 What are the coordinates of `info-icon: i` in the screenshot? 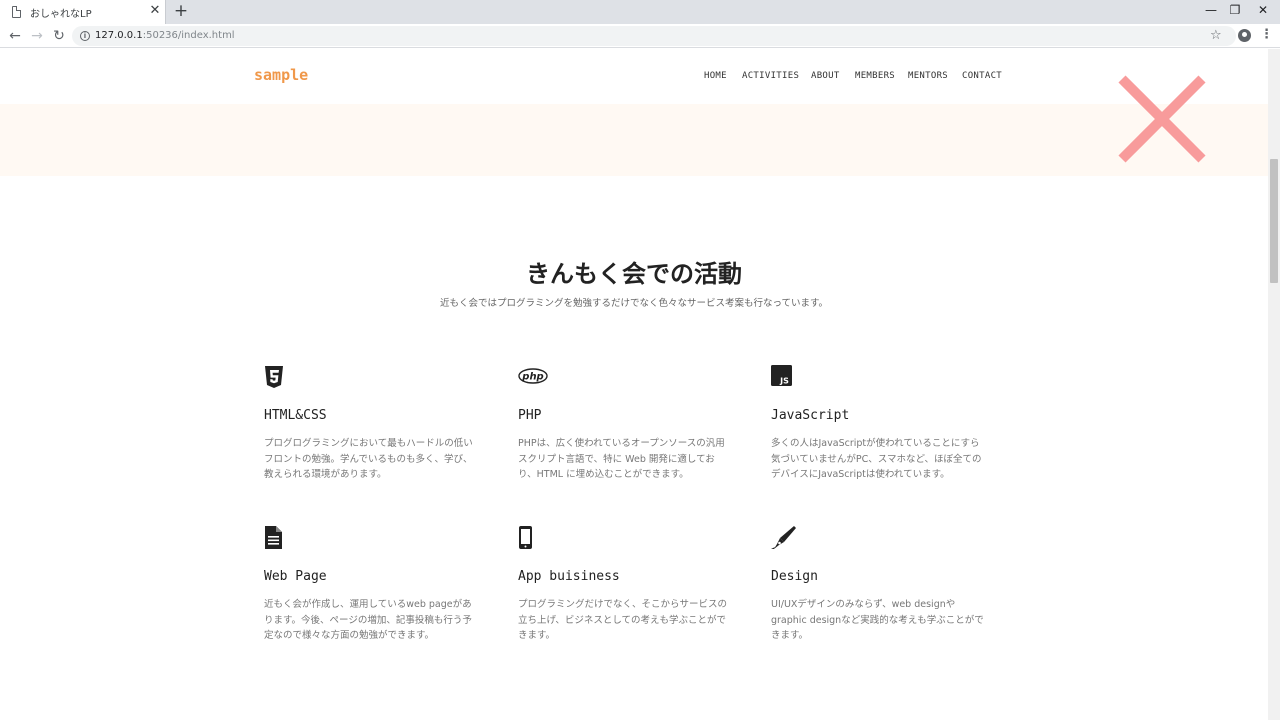 It's located at (85, 36).